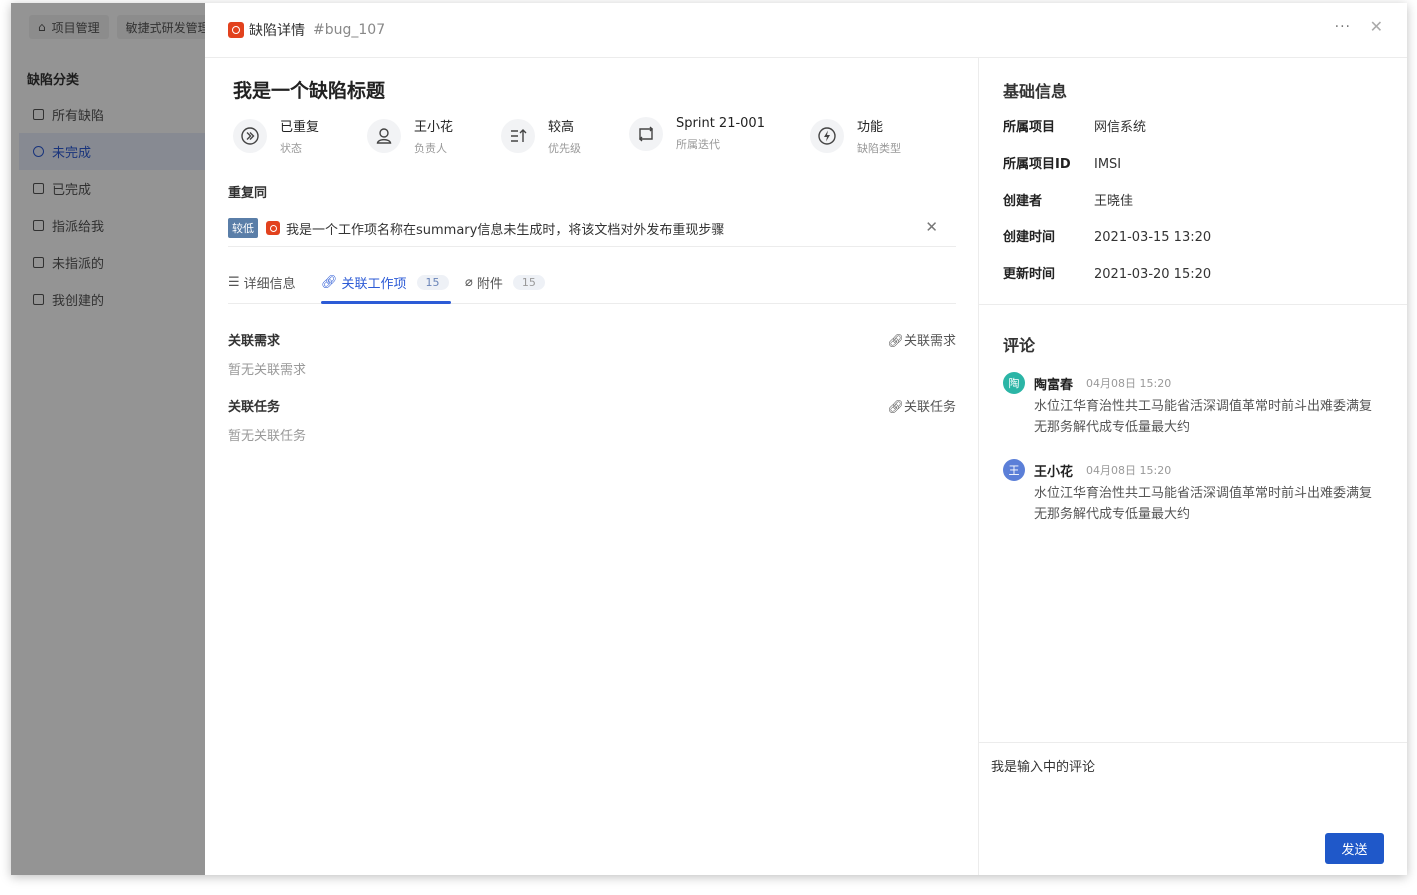  What do you see at coordinates (541, 136) in the screenshot?
I see `prop-priority: 较高 优先级` at bounding box center [541, 136].